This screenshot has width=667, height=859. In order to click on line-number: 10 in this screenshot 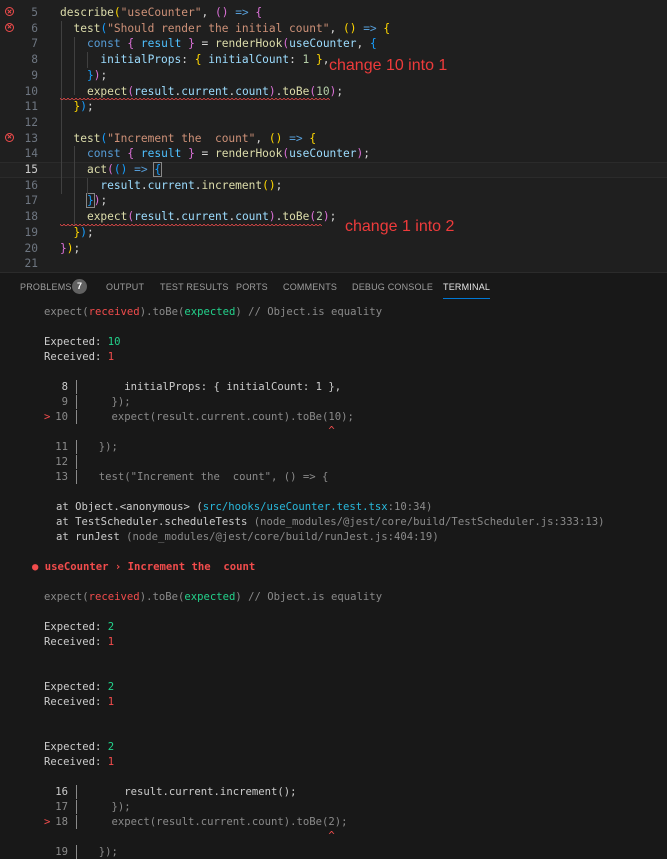, I will do `click(31, 91)`.